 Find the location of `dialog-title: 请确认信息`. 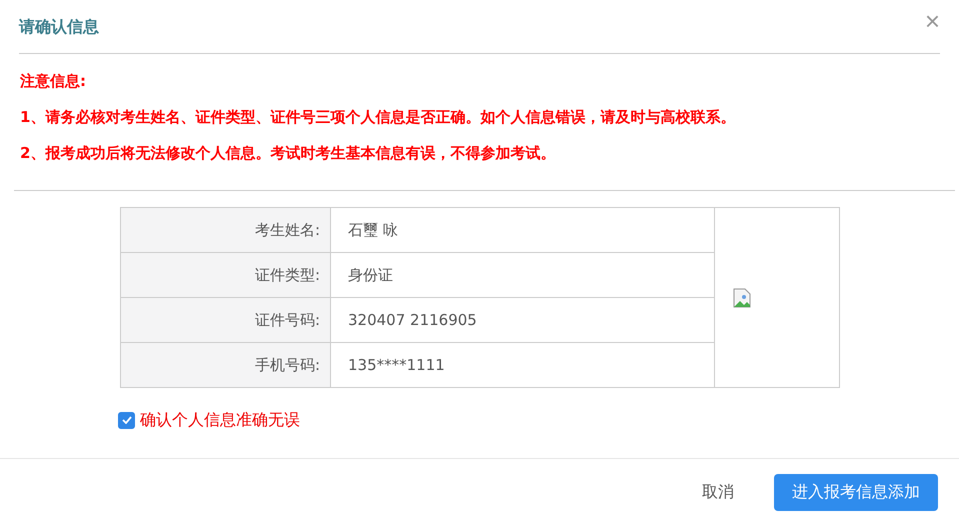

dialog-title: 请确认信息 is located at coordinates (59, 27).